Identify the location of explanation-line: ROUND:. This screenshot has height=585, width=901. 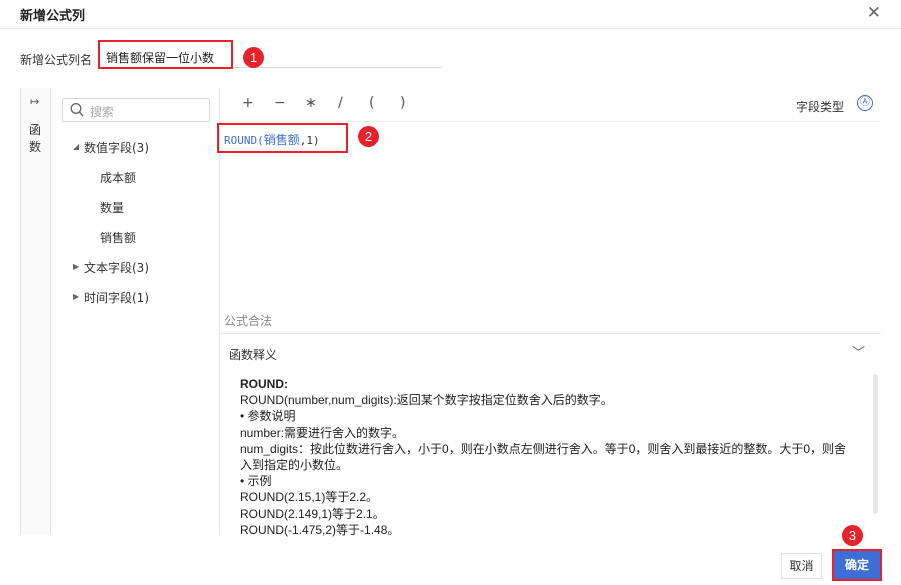
(264, 384).